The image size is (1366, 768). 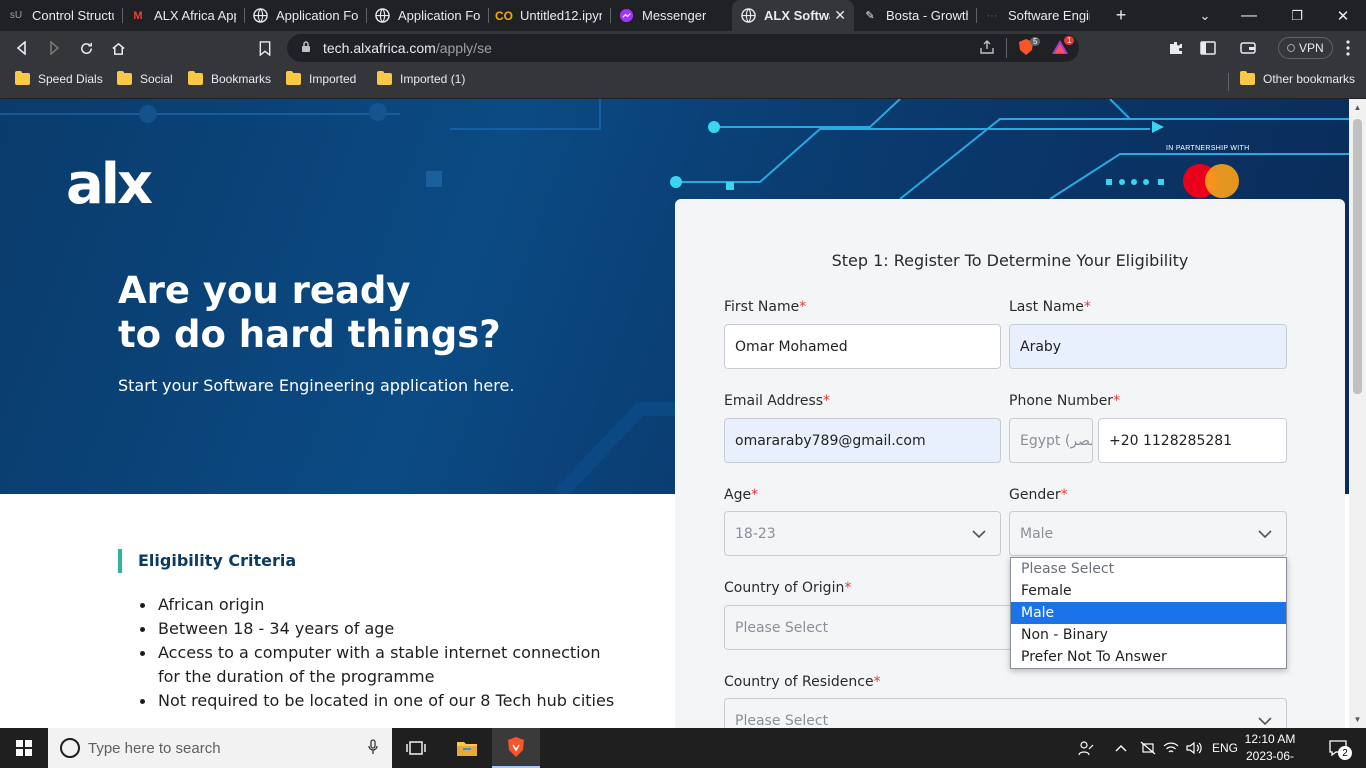 I want to click on reload-icon, so click(x=86, y=48).